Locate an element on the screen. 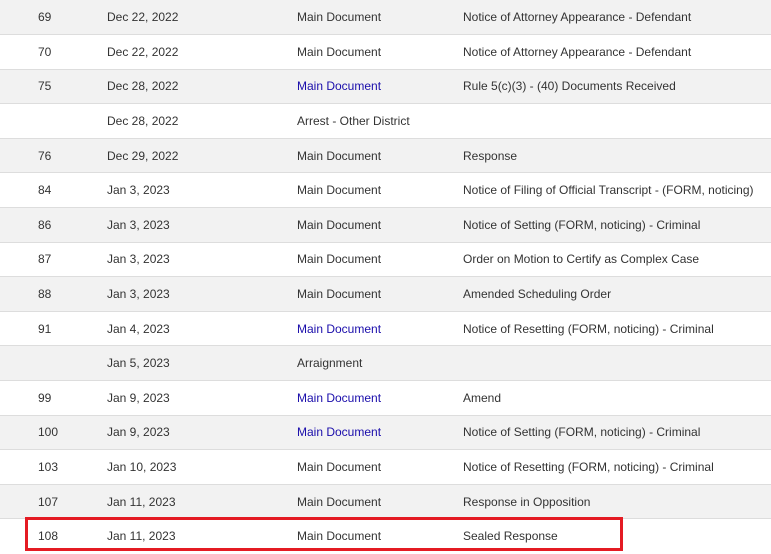  table-row: Dec 28, 2022 Arrest - Other District is located at coordinates (385, 121).